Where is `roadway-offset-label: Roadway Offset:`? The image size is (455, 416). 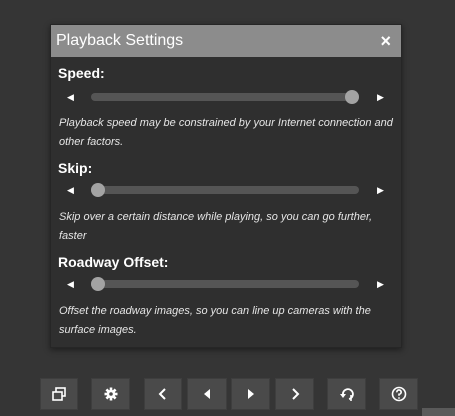
roadway-offset-label: Roadway Offset: is located at coordinates (113, 262).